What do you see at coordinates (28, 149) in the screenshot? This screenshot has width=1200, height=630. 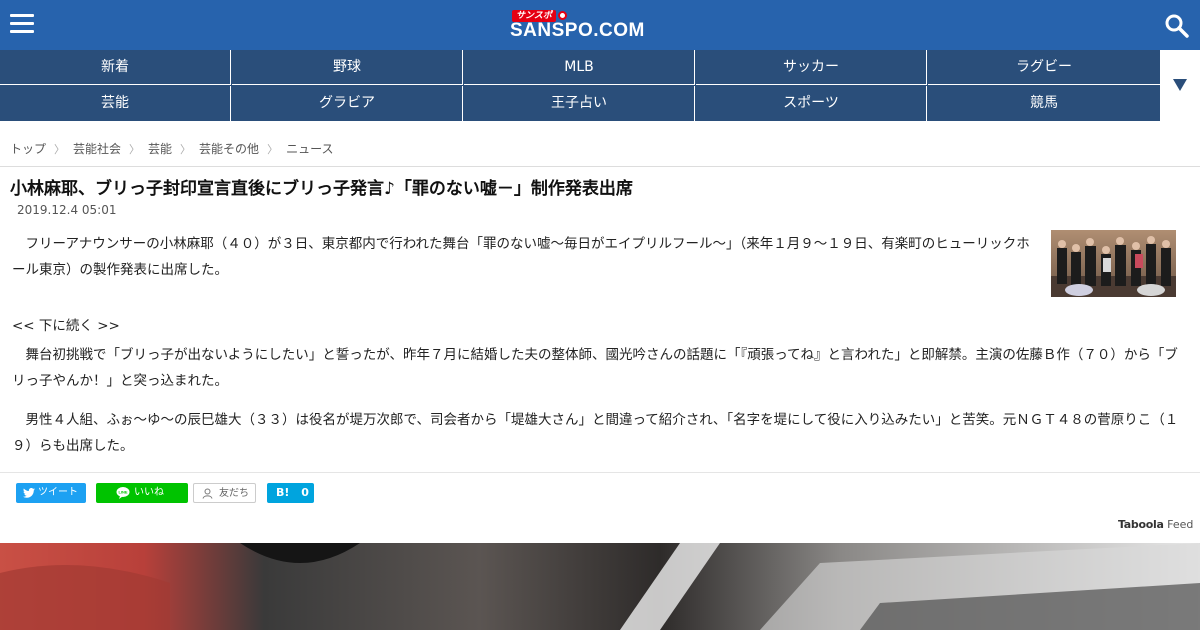 I see `breadcrumb-top: トップ` at bounding box center [28, 149].